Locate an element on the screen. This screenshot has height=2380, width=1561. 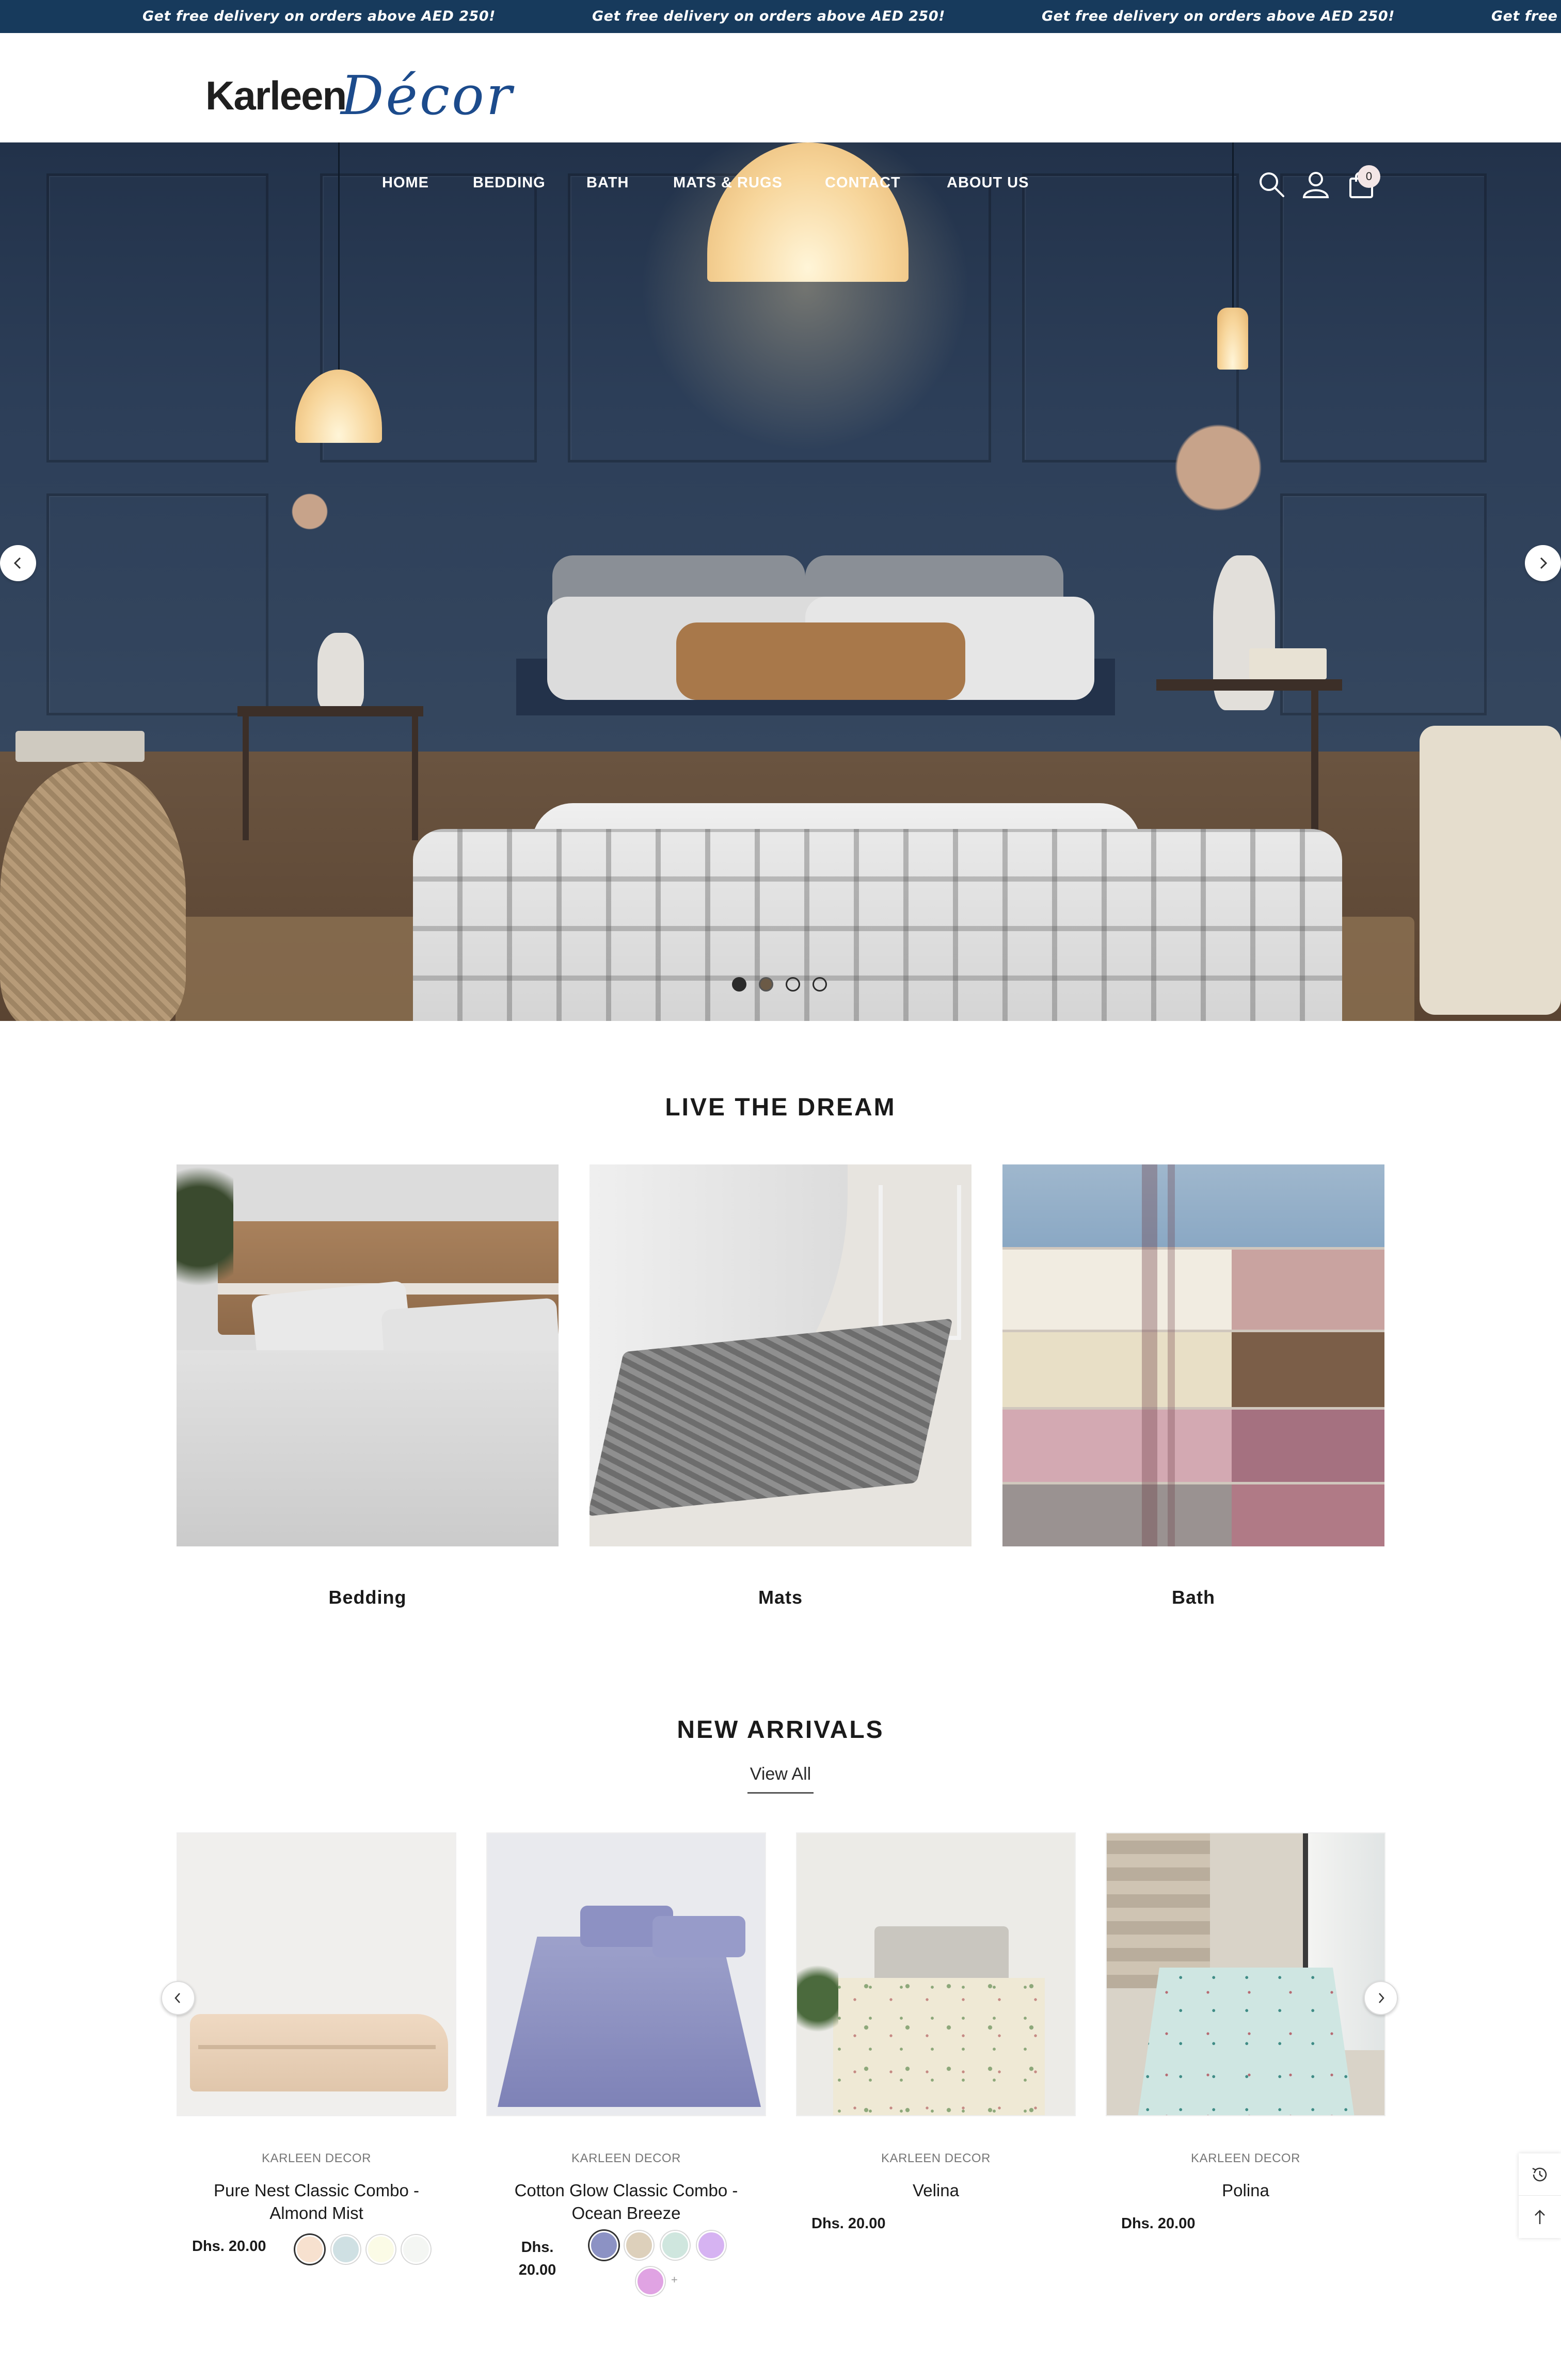
categories-title: LIVE THE DREAM is located at coordinates (780, 1107).